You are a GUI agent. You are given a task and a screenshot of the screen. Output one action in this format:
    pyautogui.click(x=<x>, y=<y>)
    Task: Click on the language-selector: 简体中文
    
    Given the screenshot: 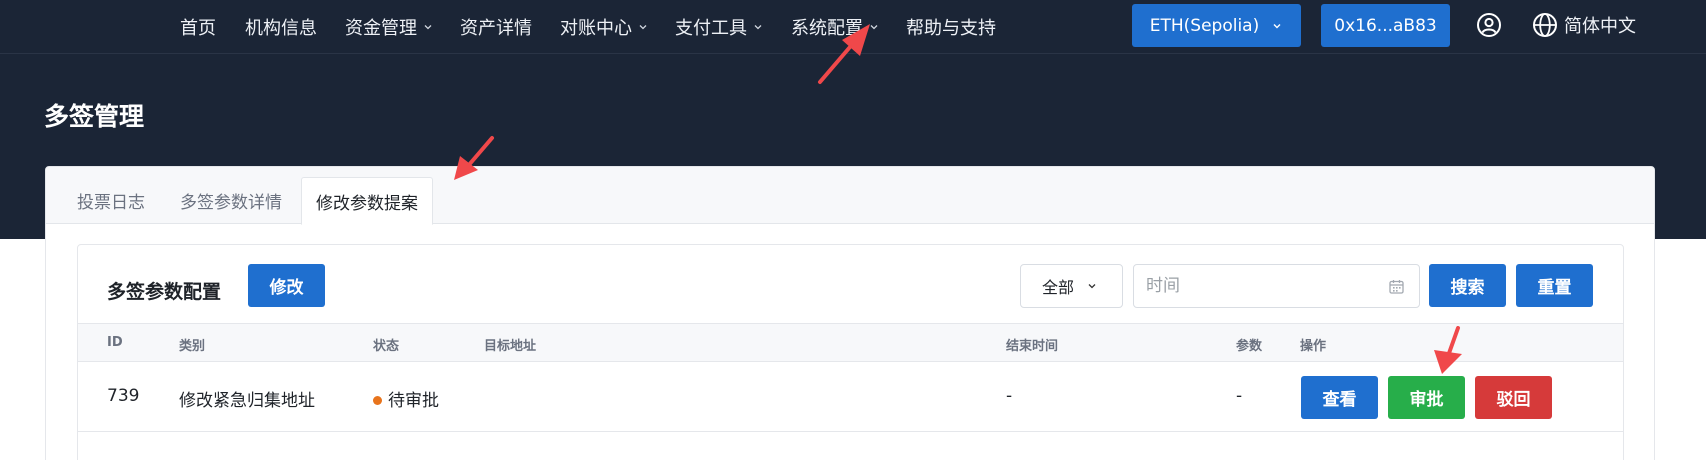 What is the action you would take?
    pyautogui.click(x=1584, y=25)
    